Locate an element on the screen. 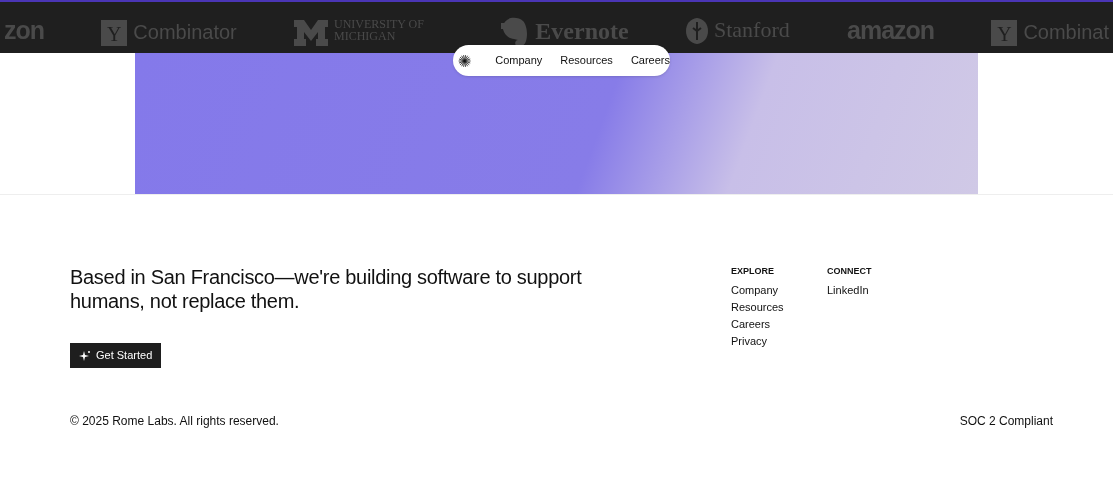 Image resolution: width=1113 pixels, height=496 pixels. footer-link: Company is located at coordinates (756, 290).